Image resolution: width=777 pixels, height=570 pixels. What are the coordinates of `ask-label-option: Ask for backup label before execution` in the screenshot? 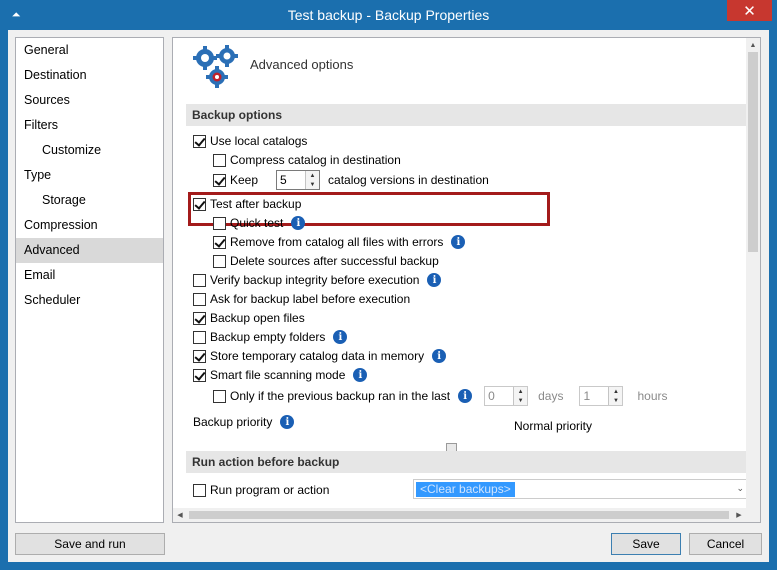 It's located at (301, 299).